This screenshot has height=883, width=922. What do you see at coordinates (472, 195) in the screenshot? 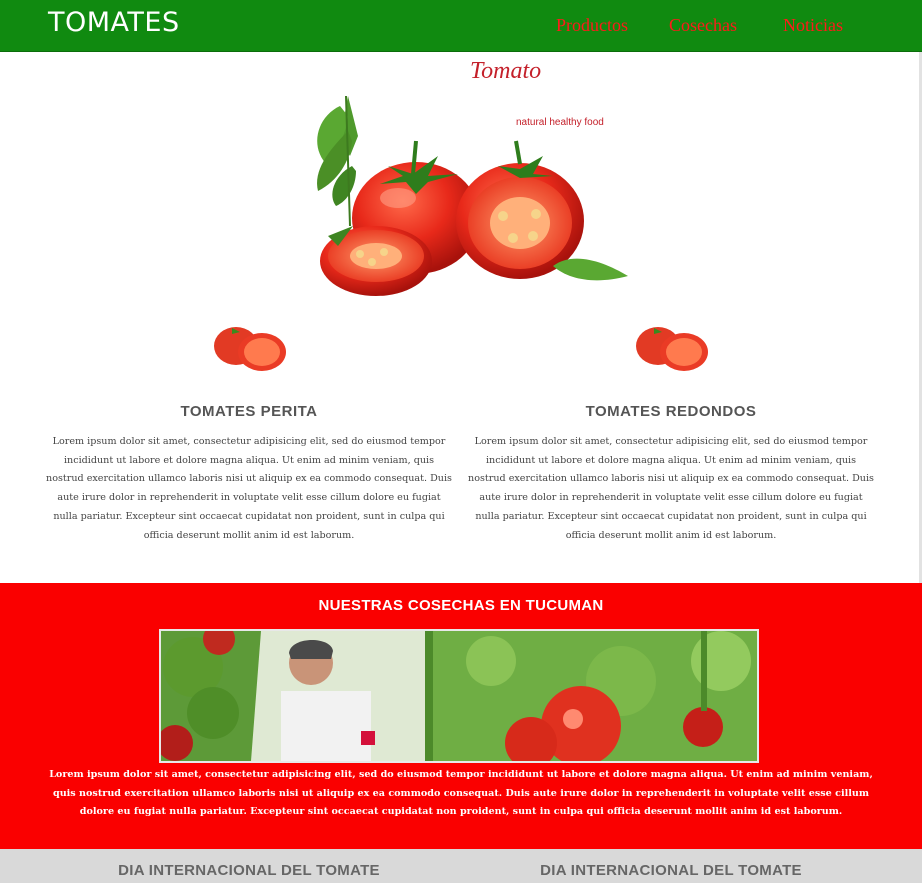
I see `hero-tomato-image` at bounding box center [472, 195].